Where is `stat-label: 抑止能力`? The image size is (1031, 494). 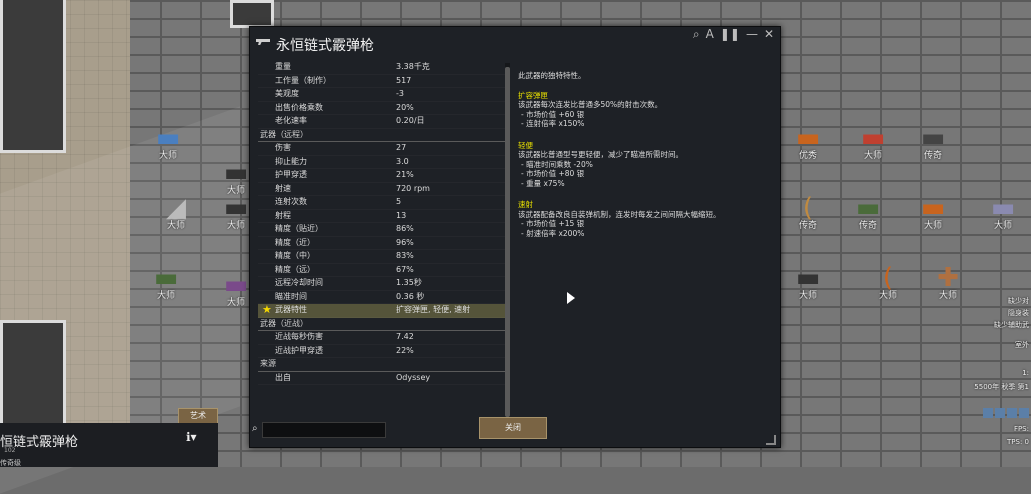
stat-label: 抑止能力 is located at coordinates (291, 161).